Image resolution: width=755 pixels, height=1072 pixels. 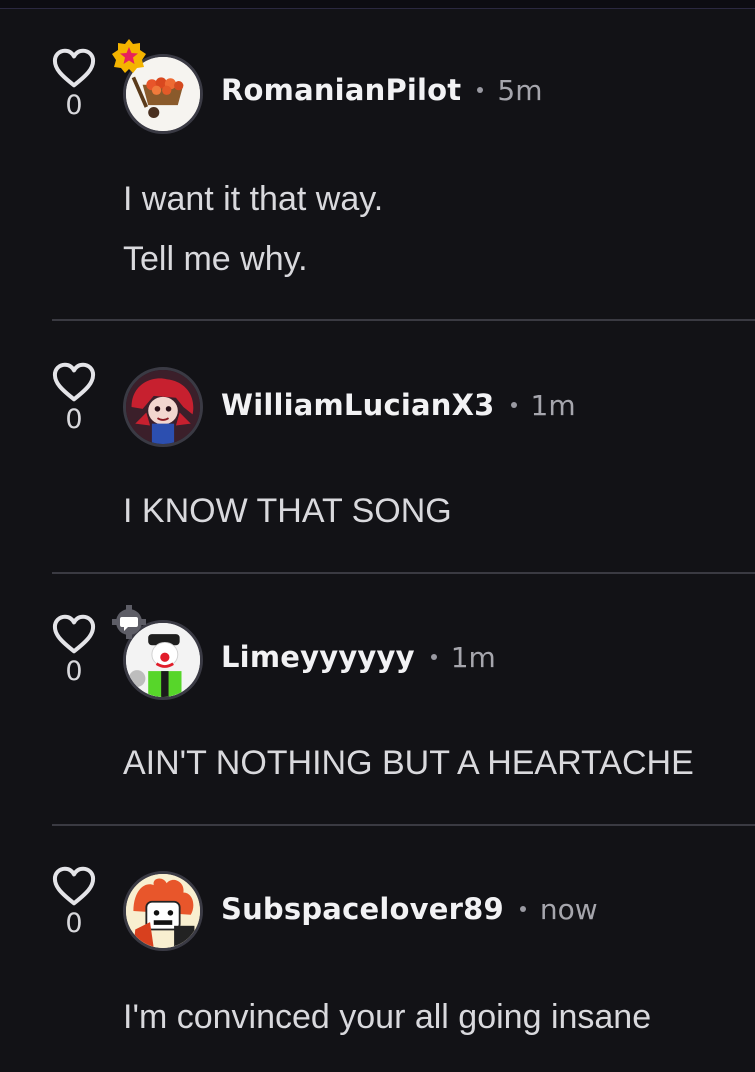 What do you see at coordinates (568, 909) in the screenshot?
I see `timestamp: now` at bounding box center [568, 909].